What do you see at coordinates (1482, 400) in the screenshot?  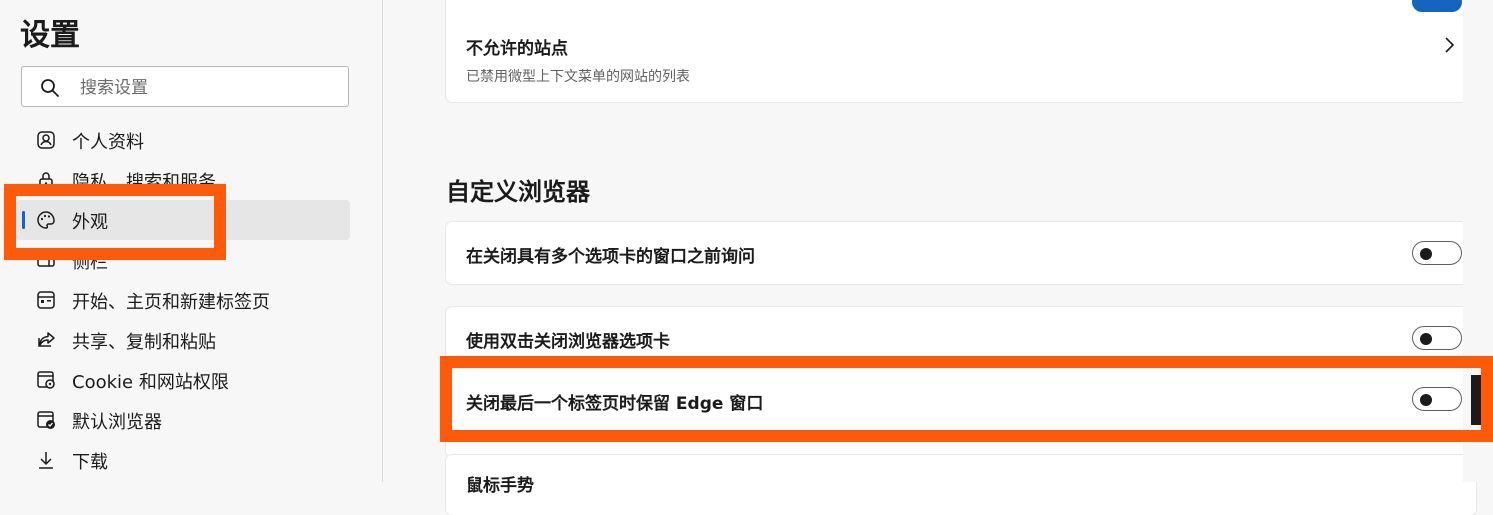 I see `scrollbar-thumb` at bounding box center [1482, 400].